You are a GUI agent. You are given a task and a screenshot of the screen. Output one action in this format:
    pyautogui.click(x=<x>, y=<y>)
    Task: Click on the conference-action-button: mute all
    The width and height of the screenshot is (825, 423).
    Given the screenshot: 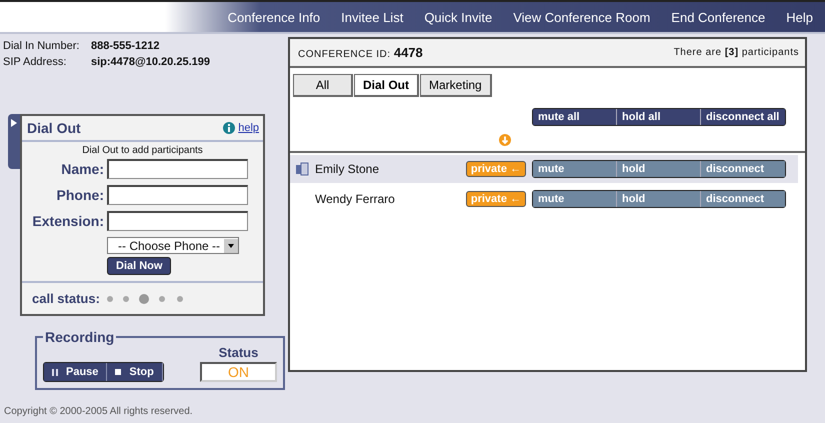 What is the action you would take?
    pyautogui.click(x=575, y=117)
    